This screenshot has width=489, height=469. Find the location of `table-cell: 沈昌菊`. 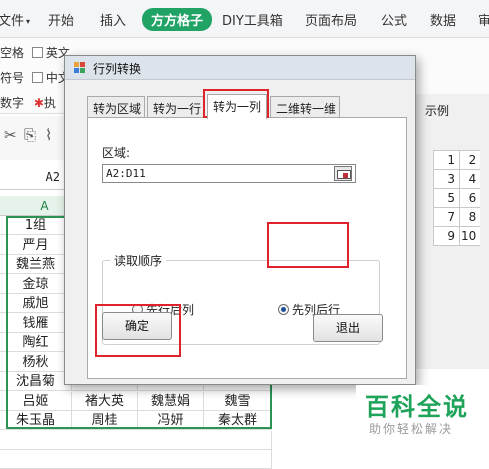

table-cell: 沈昌菊 is located at coordinates (36, 381).